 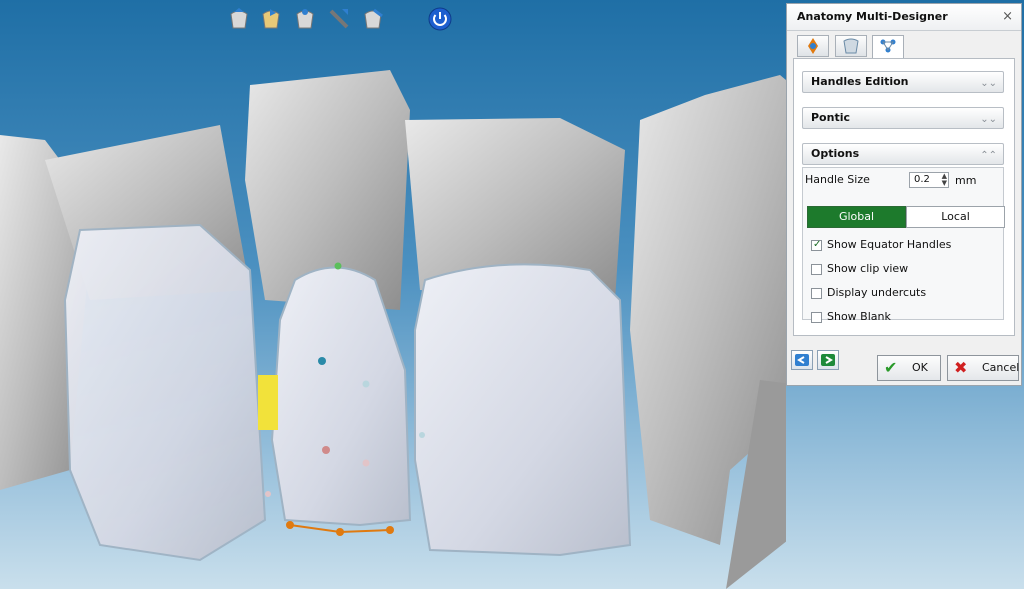 What do you see at coordinates (322, 361) in the screenshot?
I see `handle-teal` at bounding box center [322, 361].